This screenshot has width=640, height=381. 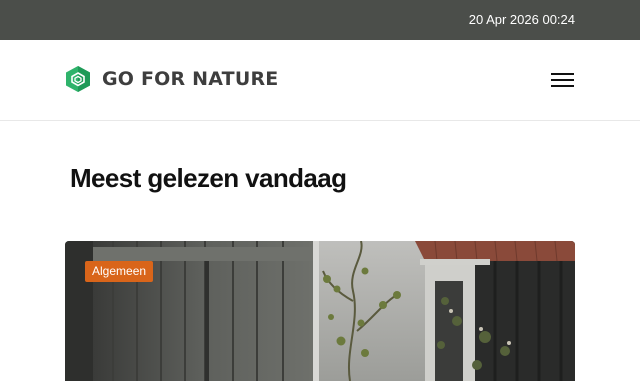 I want to click on hexagon-leaf-logo-icon, so click(x=78, y=79).